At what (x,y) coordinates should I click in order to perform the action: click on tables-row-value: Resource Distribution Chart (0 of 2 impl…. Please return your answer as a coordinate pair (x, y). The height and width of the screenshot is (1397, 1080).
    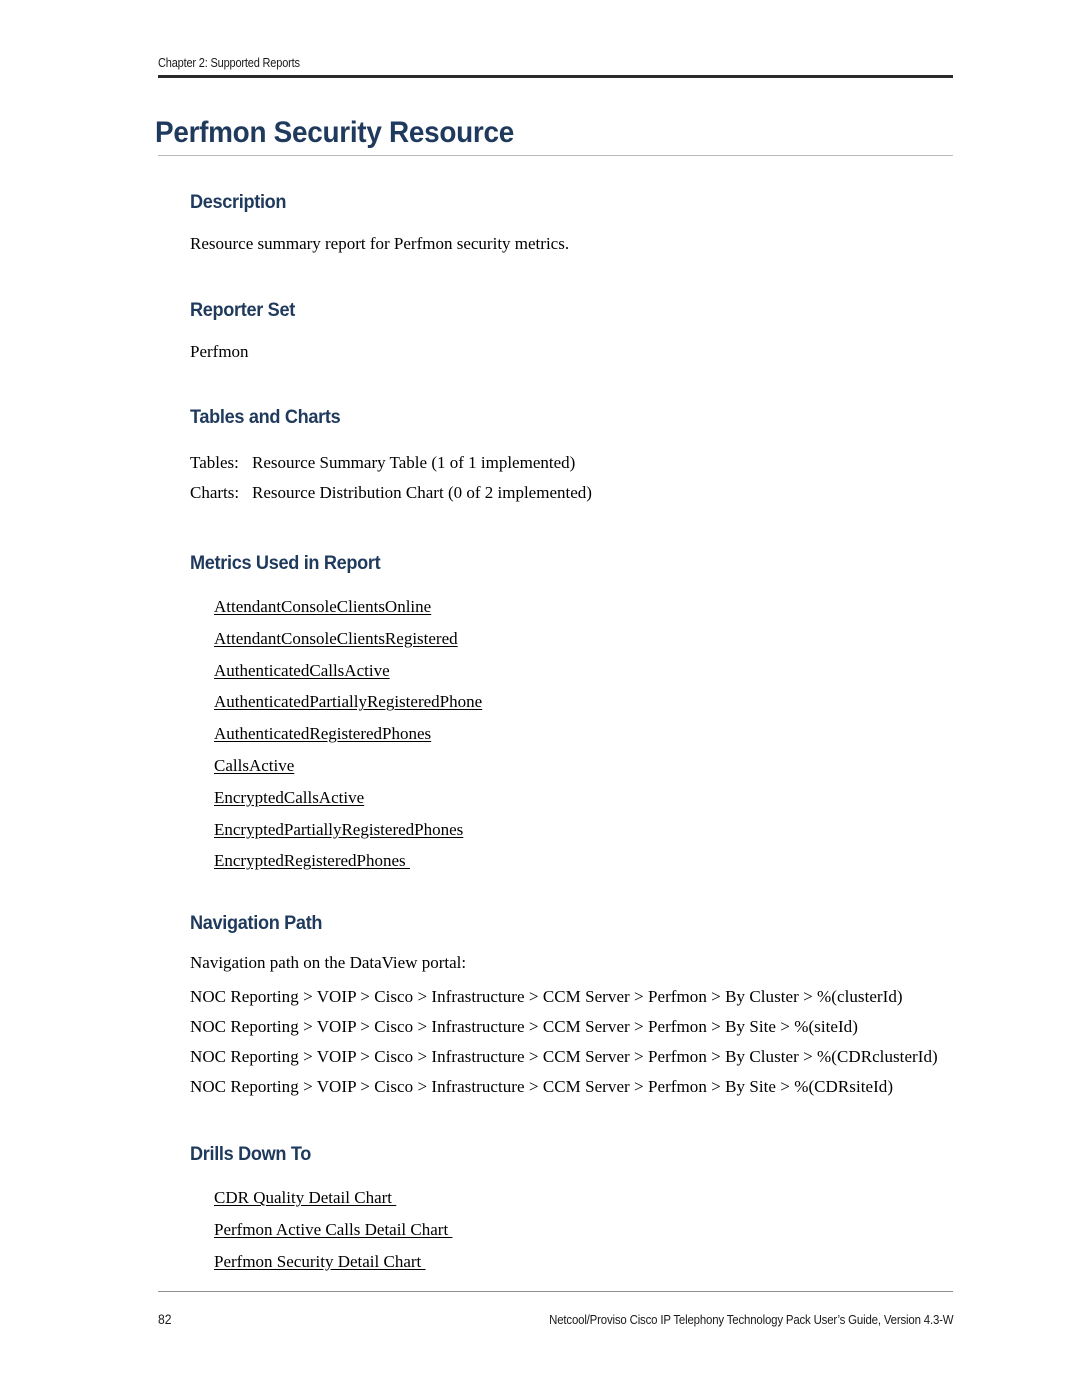
    Looking at the image, I should click on (422, 492).